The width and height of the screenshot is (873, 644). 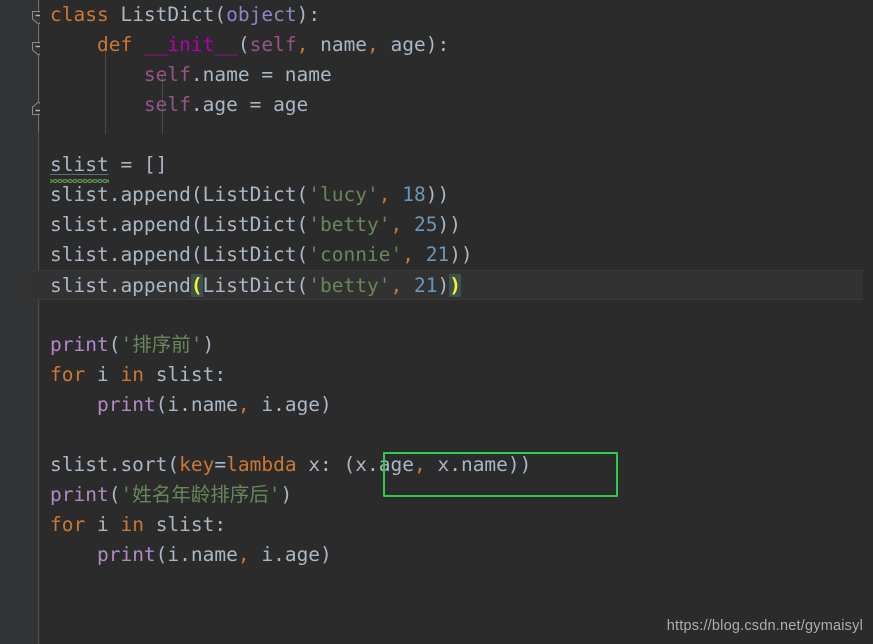 I want to click on code-token: =, so click(x=220, y=464).